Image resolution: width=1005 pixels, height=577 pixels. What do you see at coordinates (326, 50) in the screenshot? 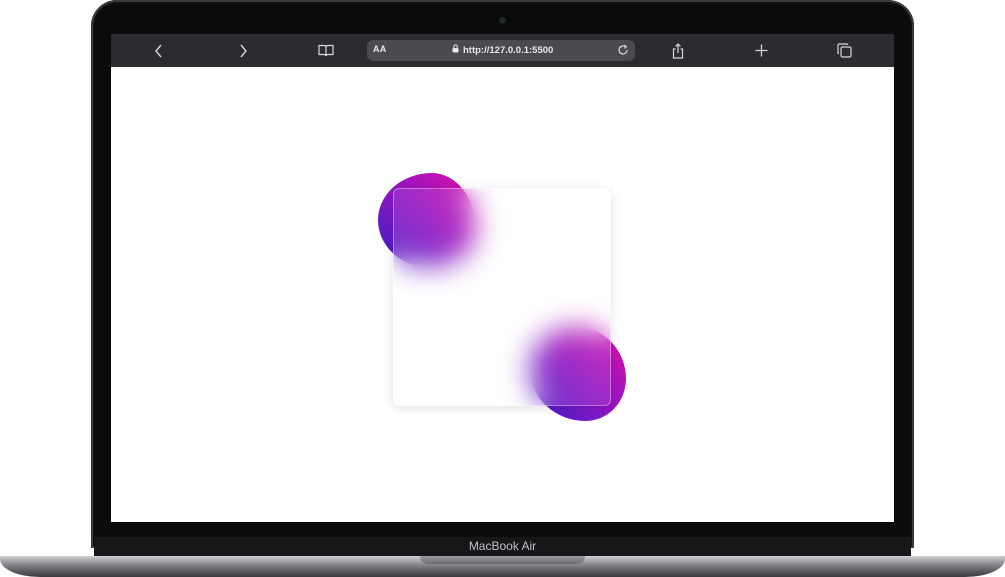
I see `bookmarks-icon` at bounding box center [326, 50].